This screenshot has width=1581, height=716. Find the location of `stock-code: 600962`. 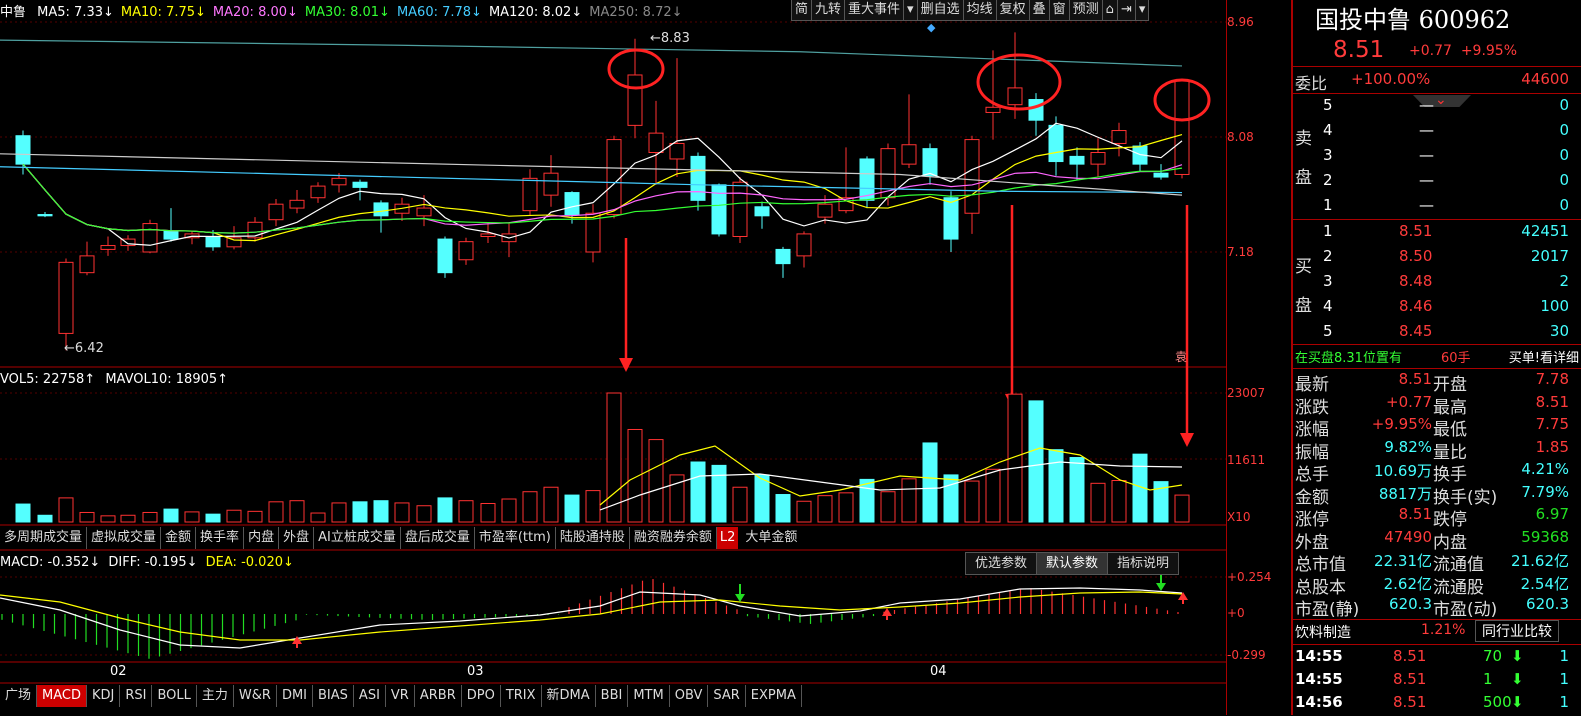

stock-code: 600962 is located at coordinates (1464, 20).